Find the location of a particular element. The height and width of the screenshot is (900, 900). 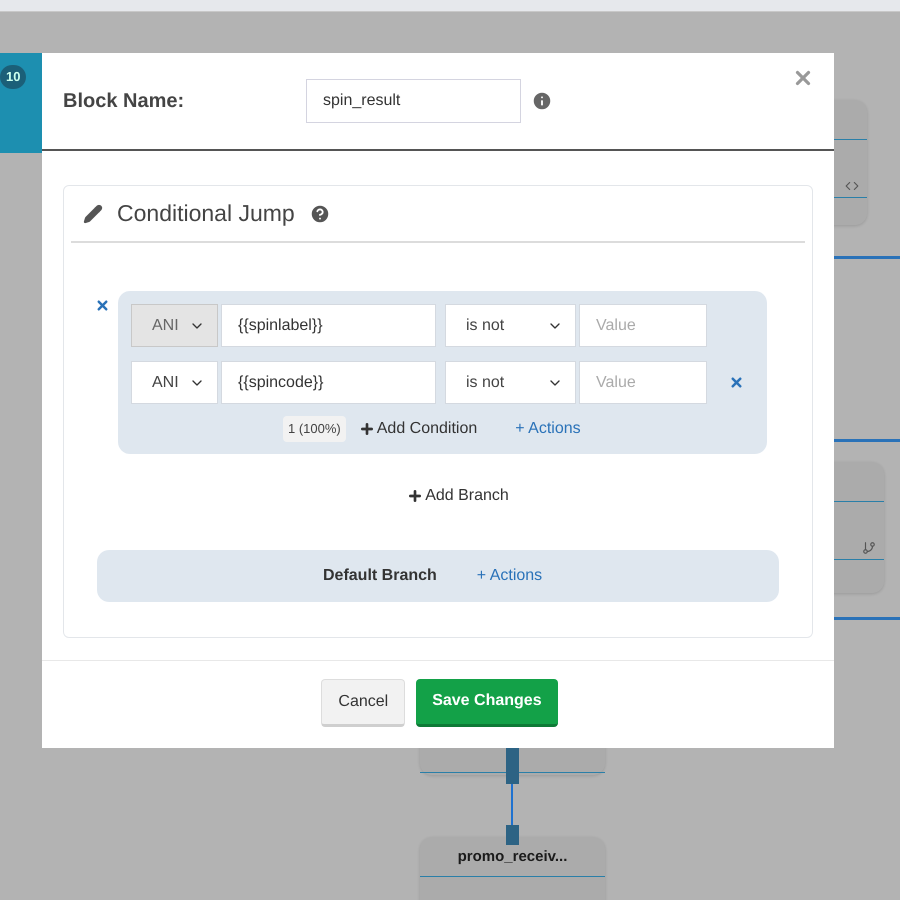

share-badge: 1 (100%) is located at coordinates (314, 429).